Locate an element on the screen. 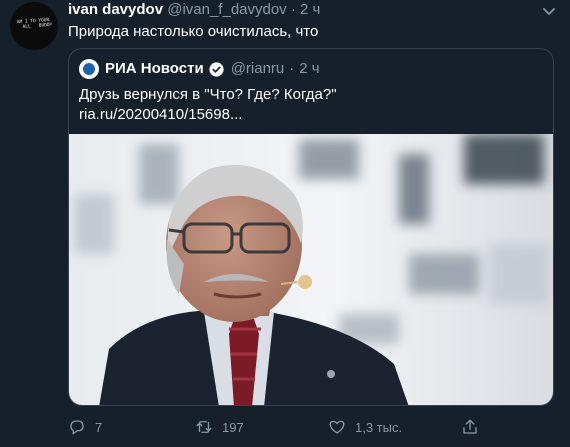 The image size is (570, 447). reply-button: 7 is located at coordinates (85, 427).